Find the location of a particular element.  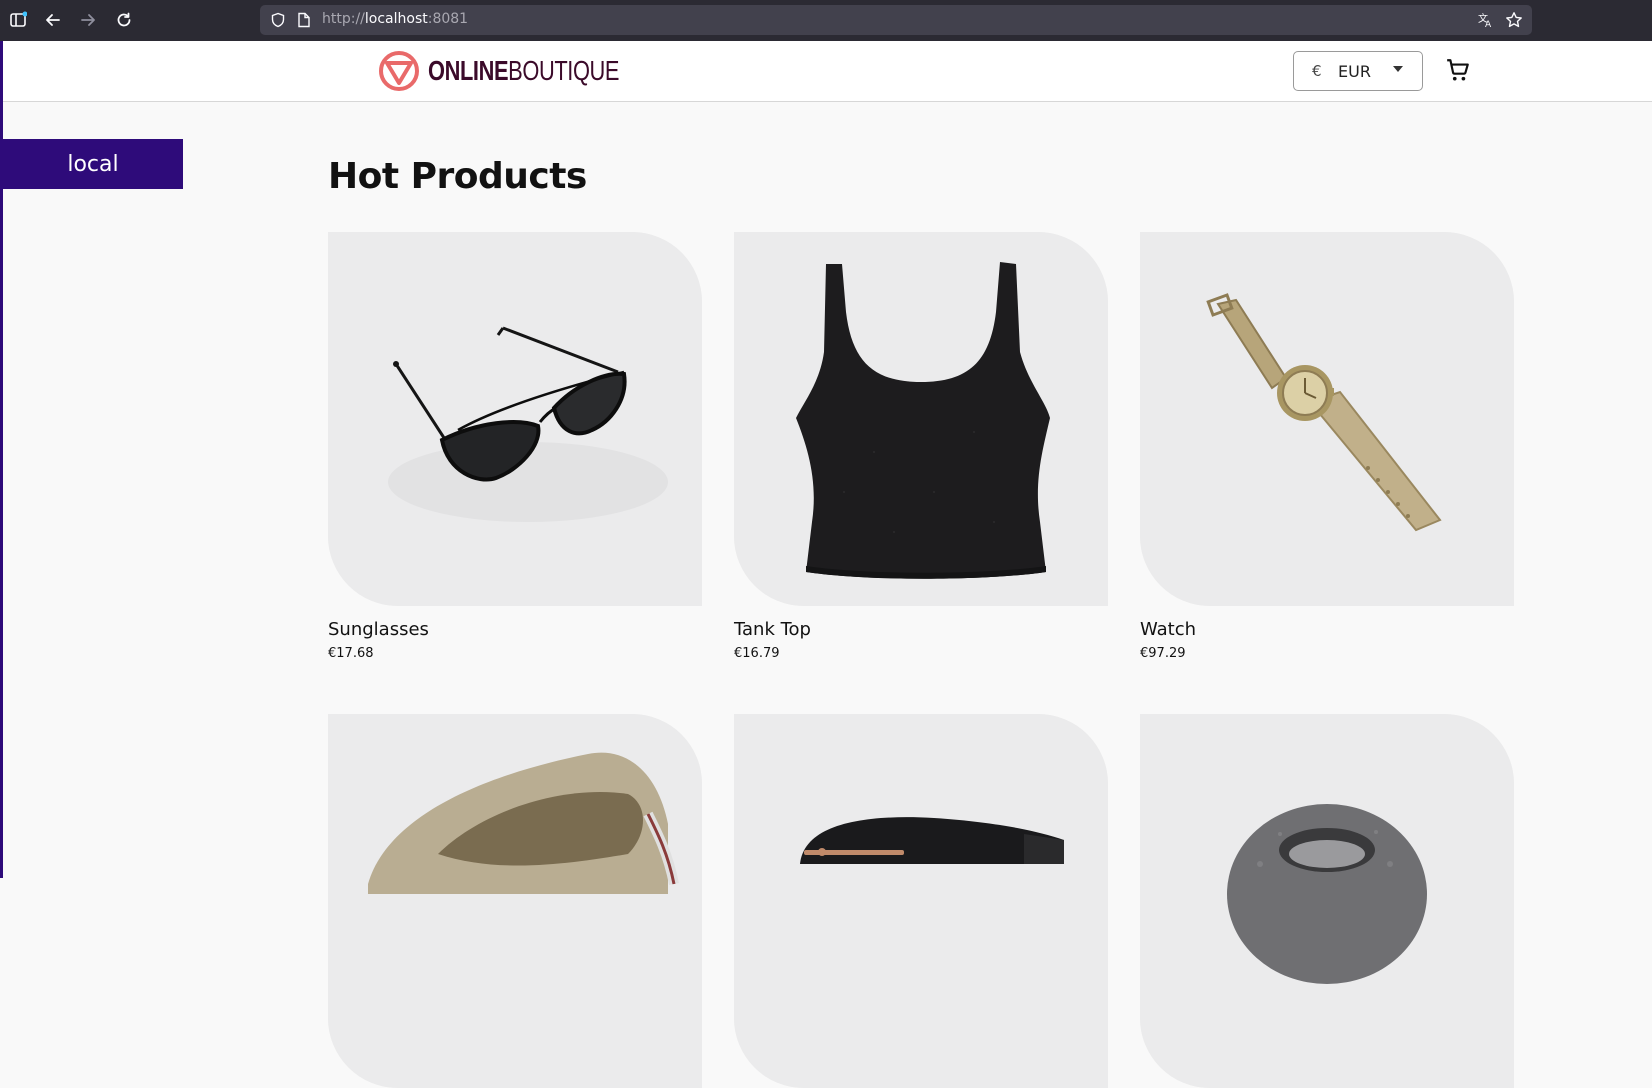

currency-select: € EUR is located at coordinates (1358, 71).